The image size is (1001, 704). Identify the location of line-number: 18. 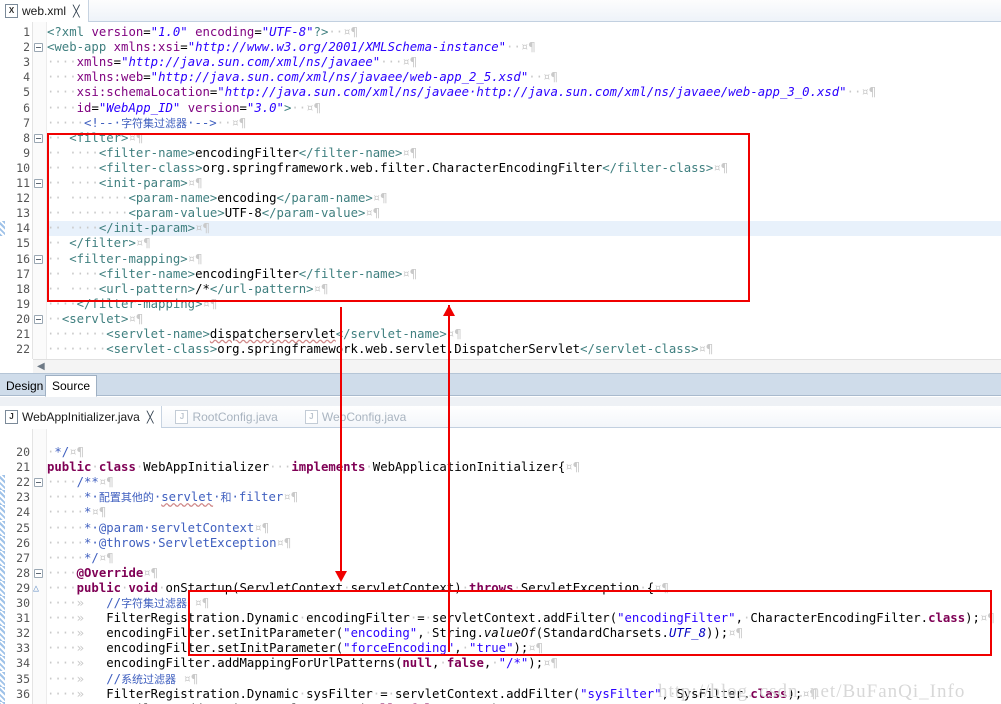
(23, 288).